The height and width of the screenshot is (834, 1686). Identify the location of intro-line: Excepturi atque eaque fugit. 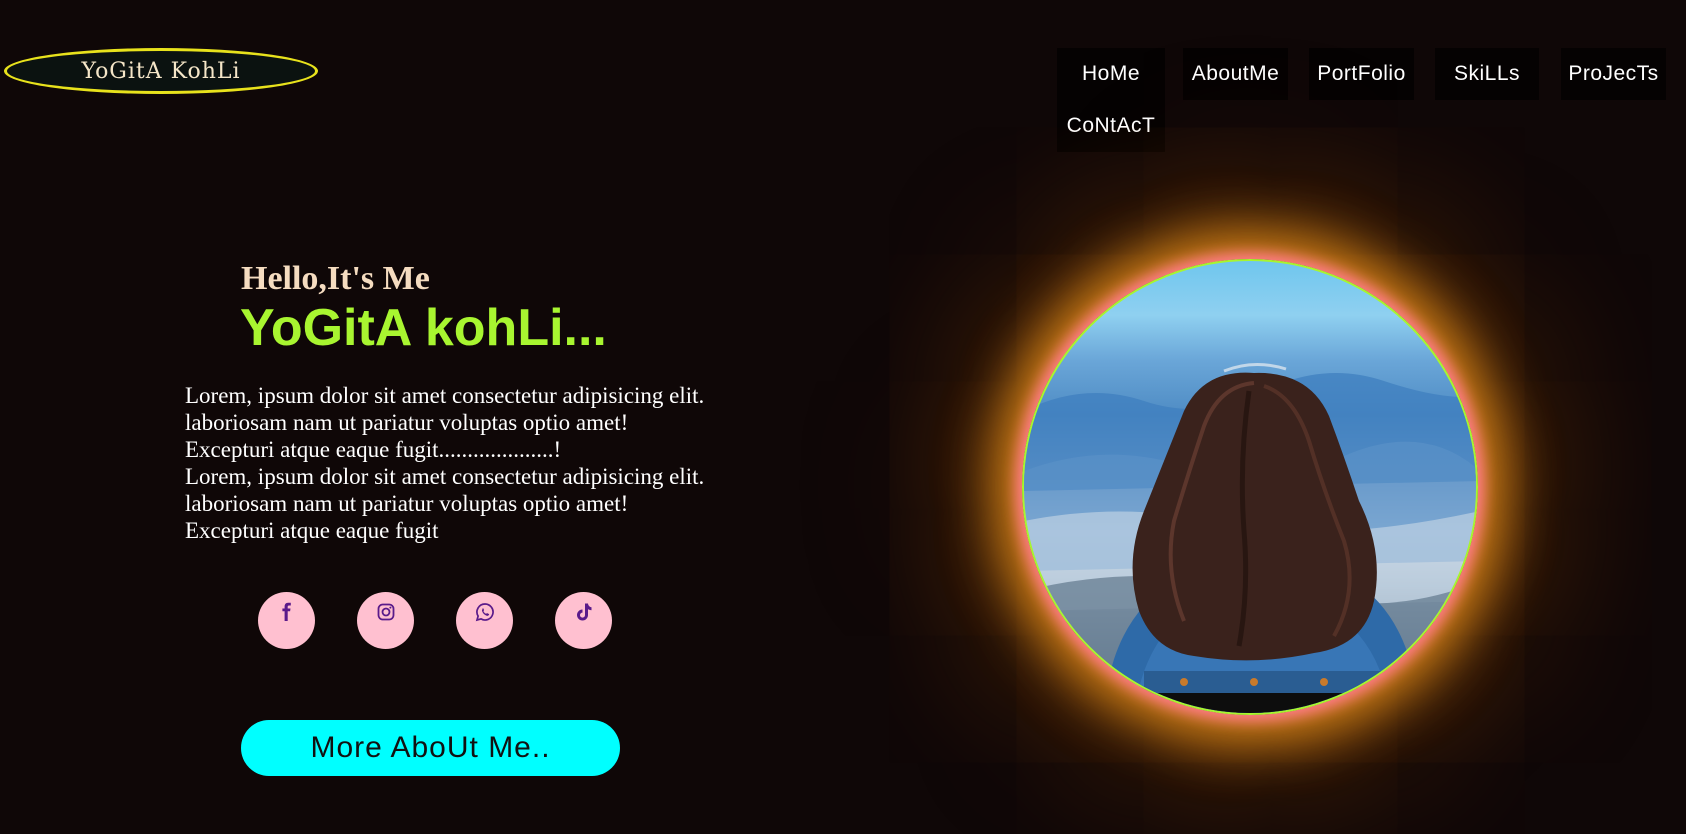
(312, 530).